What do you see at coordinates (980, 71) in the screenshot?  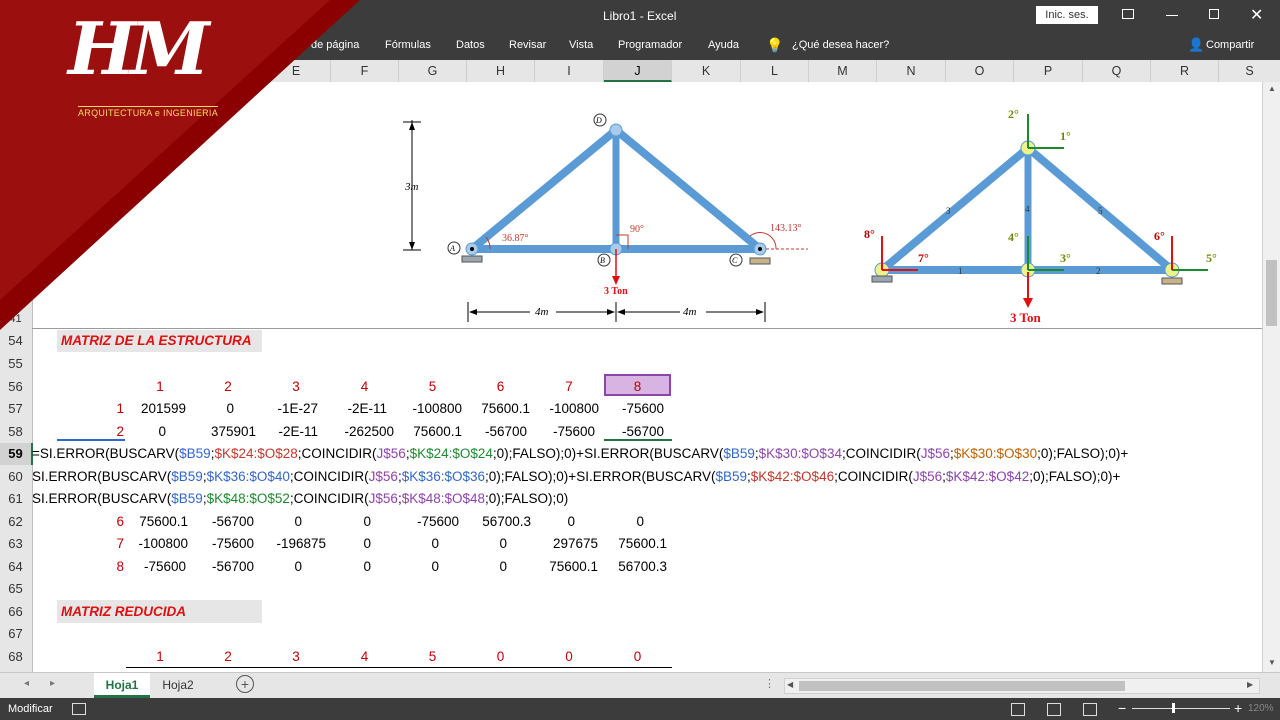 I see `column-header: O` at bounding box center [980, 71].